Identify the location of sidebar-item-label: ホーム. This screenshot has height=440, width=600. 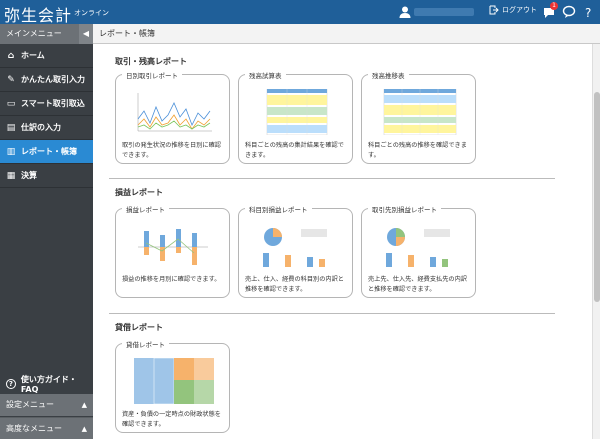
(33, 55).